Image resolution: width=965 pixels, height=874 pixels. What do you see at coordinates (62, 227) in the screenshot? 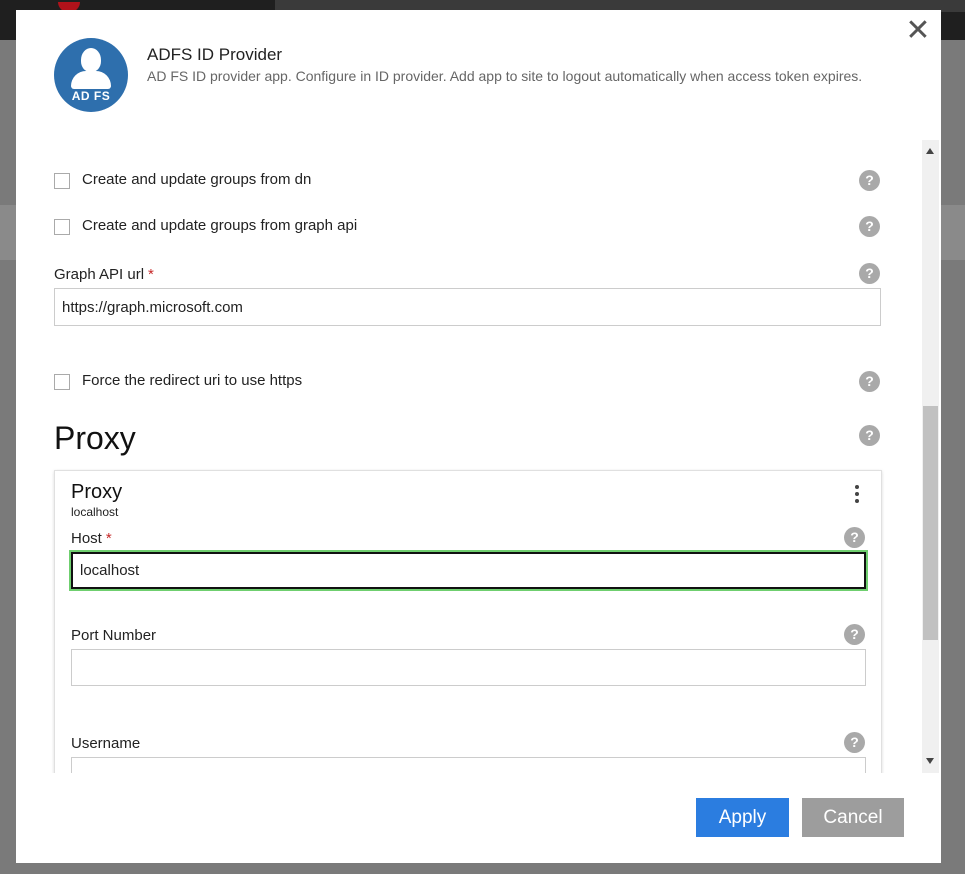
I see `groups-from-graph-checkbox` at bounding box center [62, 227].